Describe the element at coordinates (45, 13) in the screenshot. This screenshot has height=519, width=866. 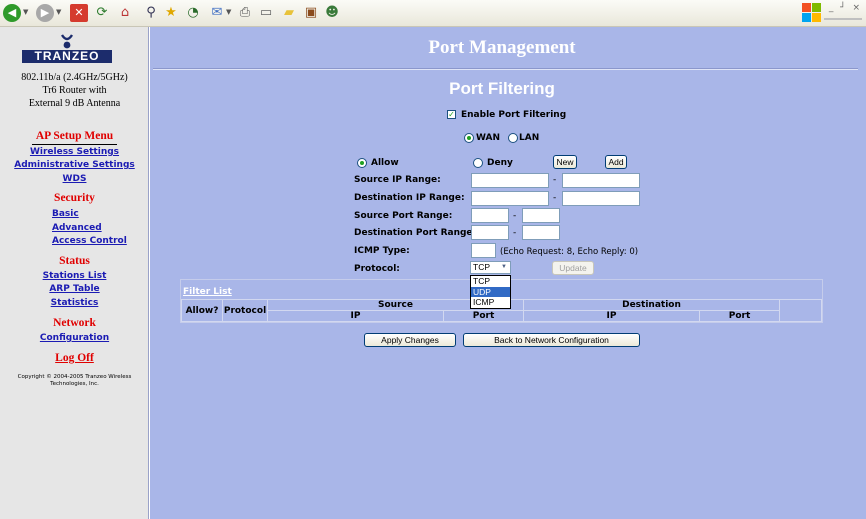
I see `forward-icon: ▶` at that location.